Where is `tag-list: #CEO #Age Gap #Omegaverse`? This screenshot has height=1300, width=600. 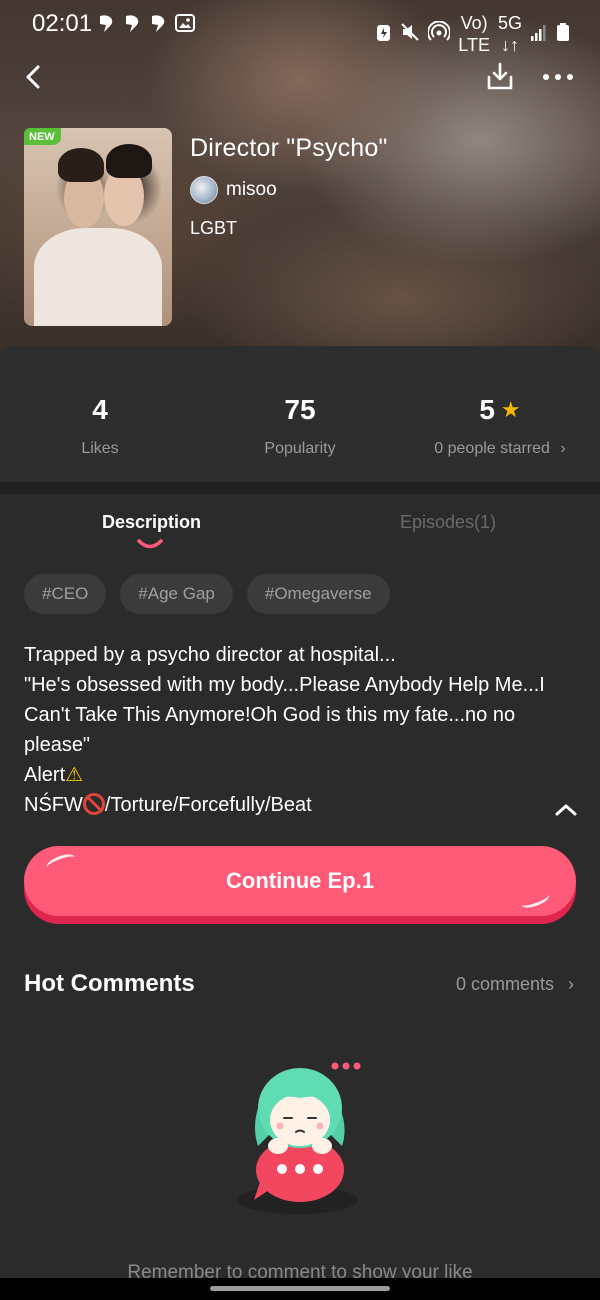 tag-list: #CEO #Age Gap #Omegaverse is located at coordinates (207, 594).